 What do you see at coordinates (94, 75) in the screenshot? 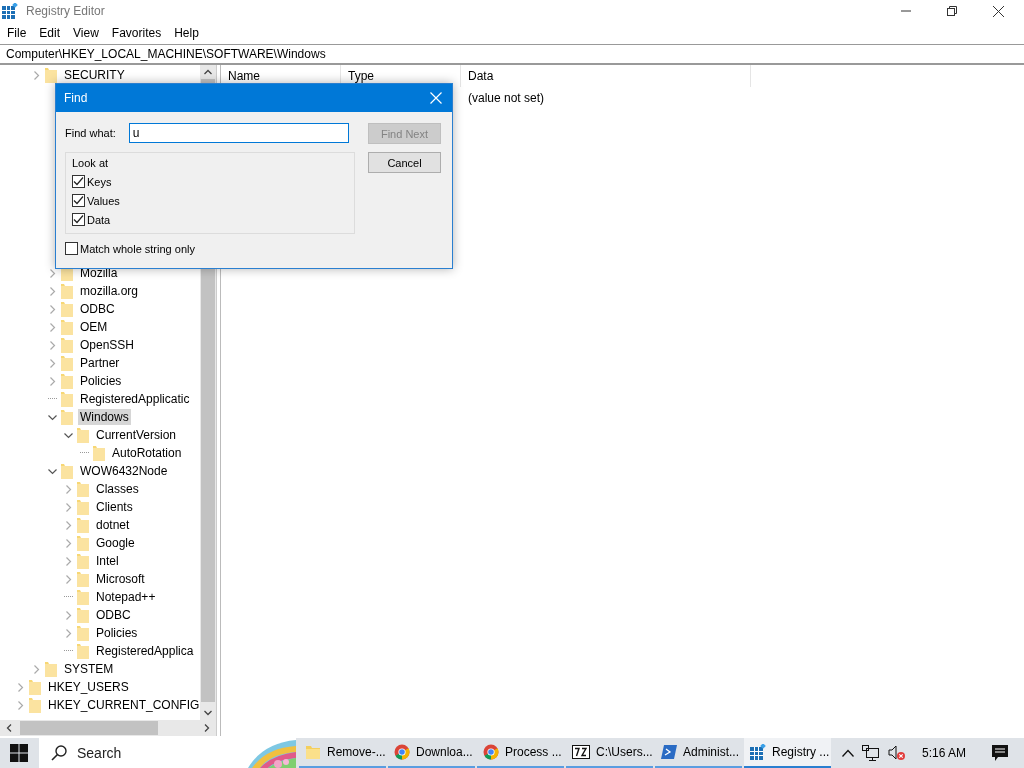
I see `tree-item: SECURITY` at bounding box center [94, 75].